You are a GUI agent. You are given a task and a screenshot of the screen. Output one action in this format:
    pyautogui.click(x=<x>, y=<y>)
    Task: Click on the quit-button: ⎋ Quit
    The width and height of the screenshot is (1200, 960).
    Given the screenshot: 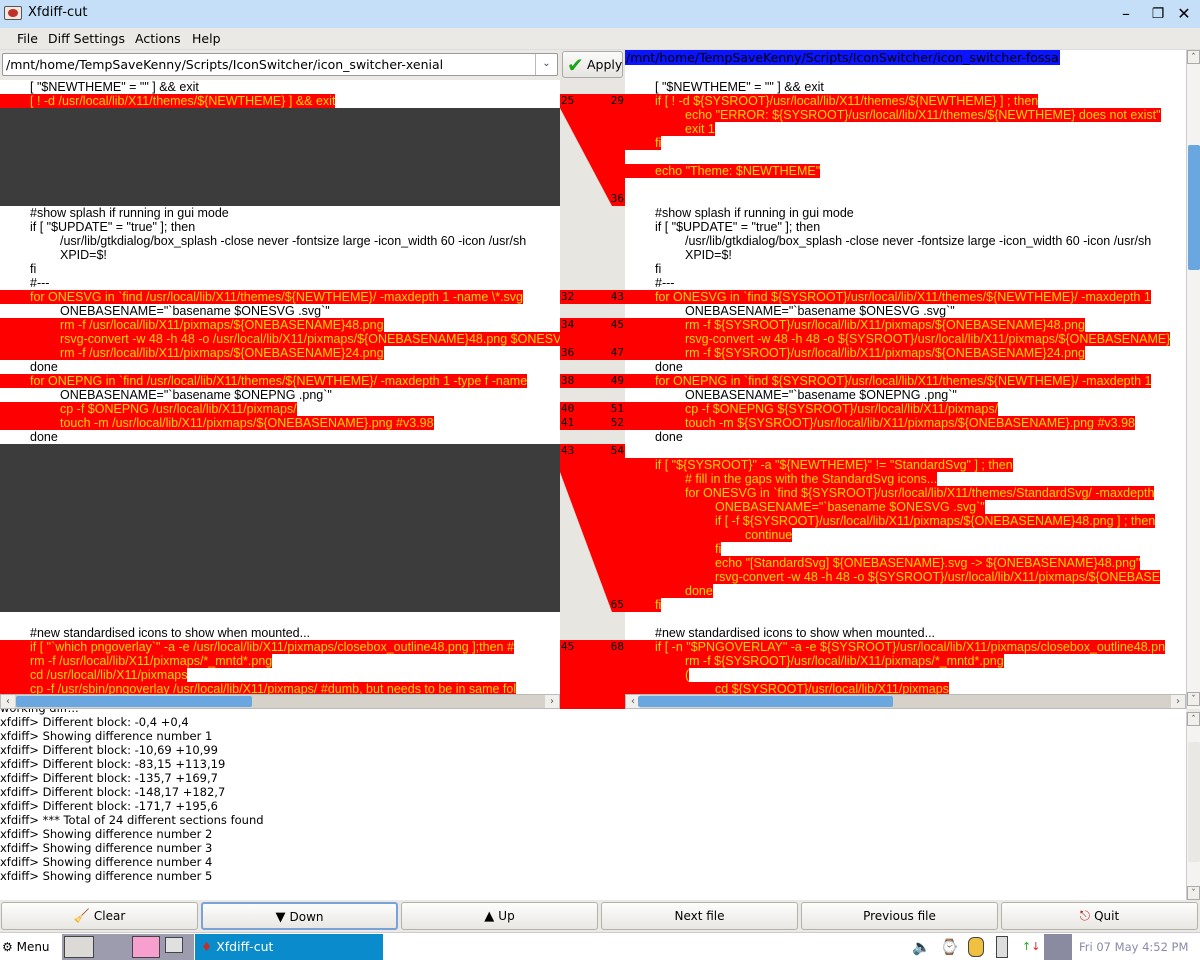 What is the action you would take?
    pyautogui.click(x=1099, y=916)
    